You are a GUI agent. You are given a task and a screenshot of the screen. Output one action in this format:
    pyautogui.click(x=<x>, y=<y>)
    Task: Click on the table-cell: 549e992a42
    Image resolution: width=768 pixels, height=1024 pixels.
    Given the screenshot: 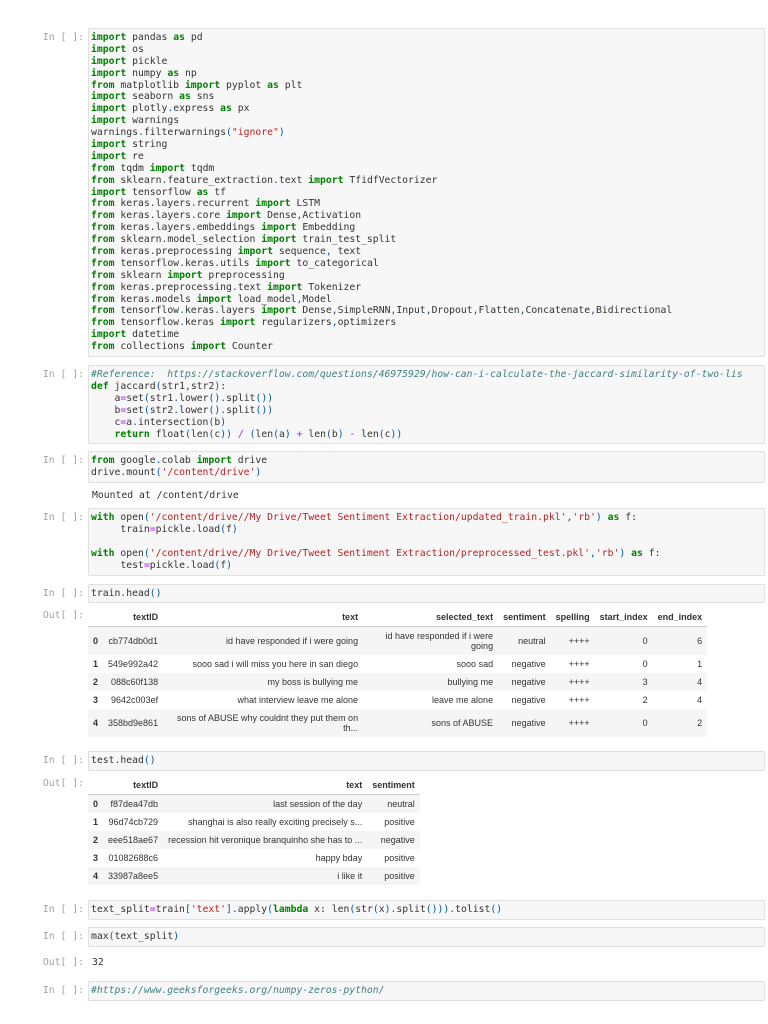 What is the action you would take?
    pyautogui.click(x=133, y=664)
    